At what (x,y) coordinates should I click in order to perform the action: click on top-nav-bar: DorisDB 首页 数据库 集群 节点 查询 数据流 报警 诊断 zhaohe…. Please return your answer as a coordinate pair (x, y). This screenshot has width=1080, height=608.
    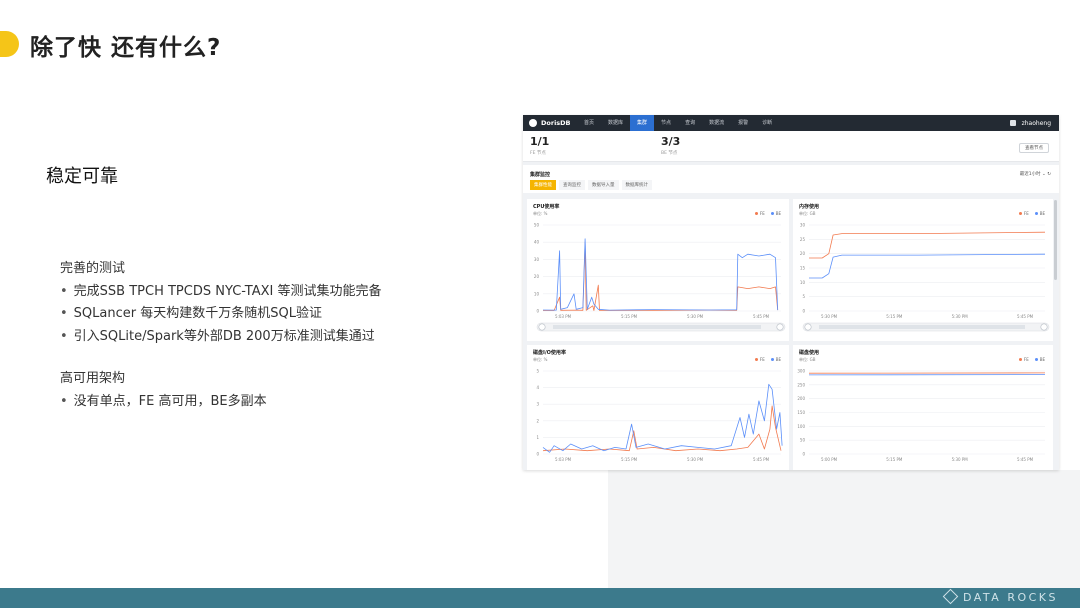
    Looking at the image, I should click on (791, 123).